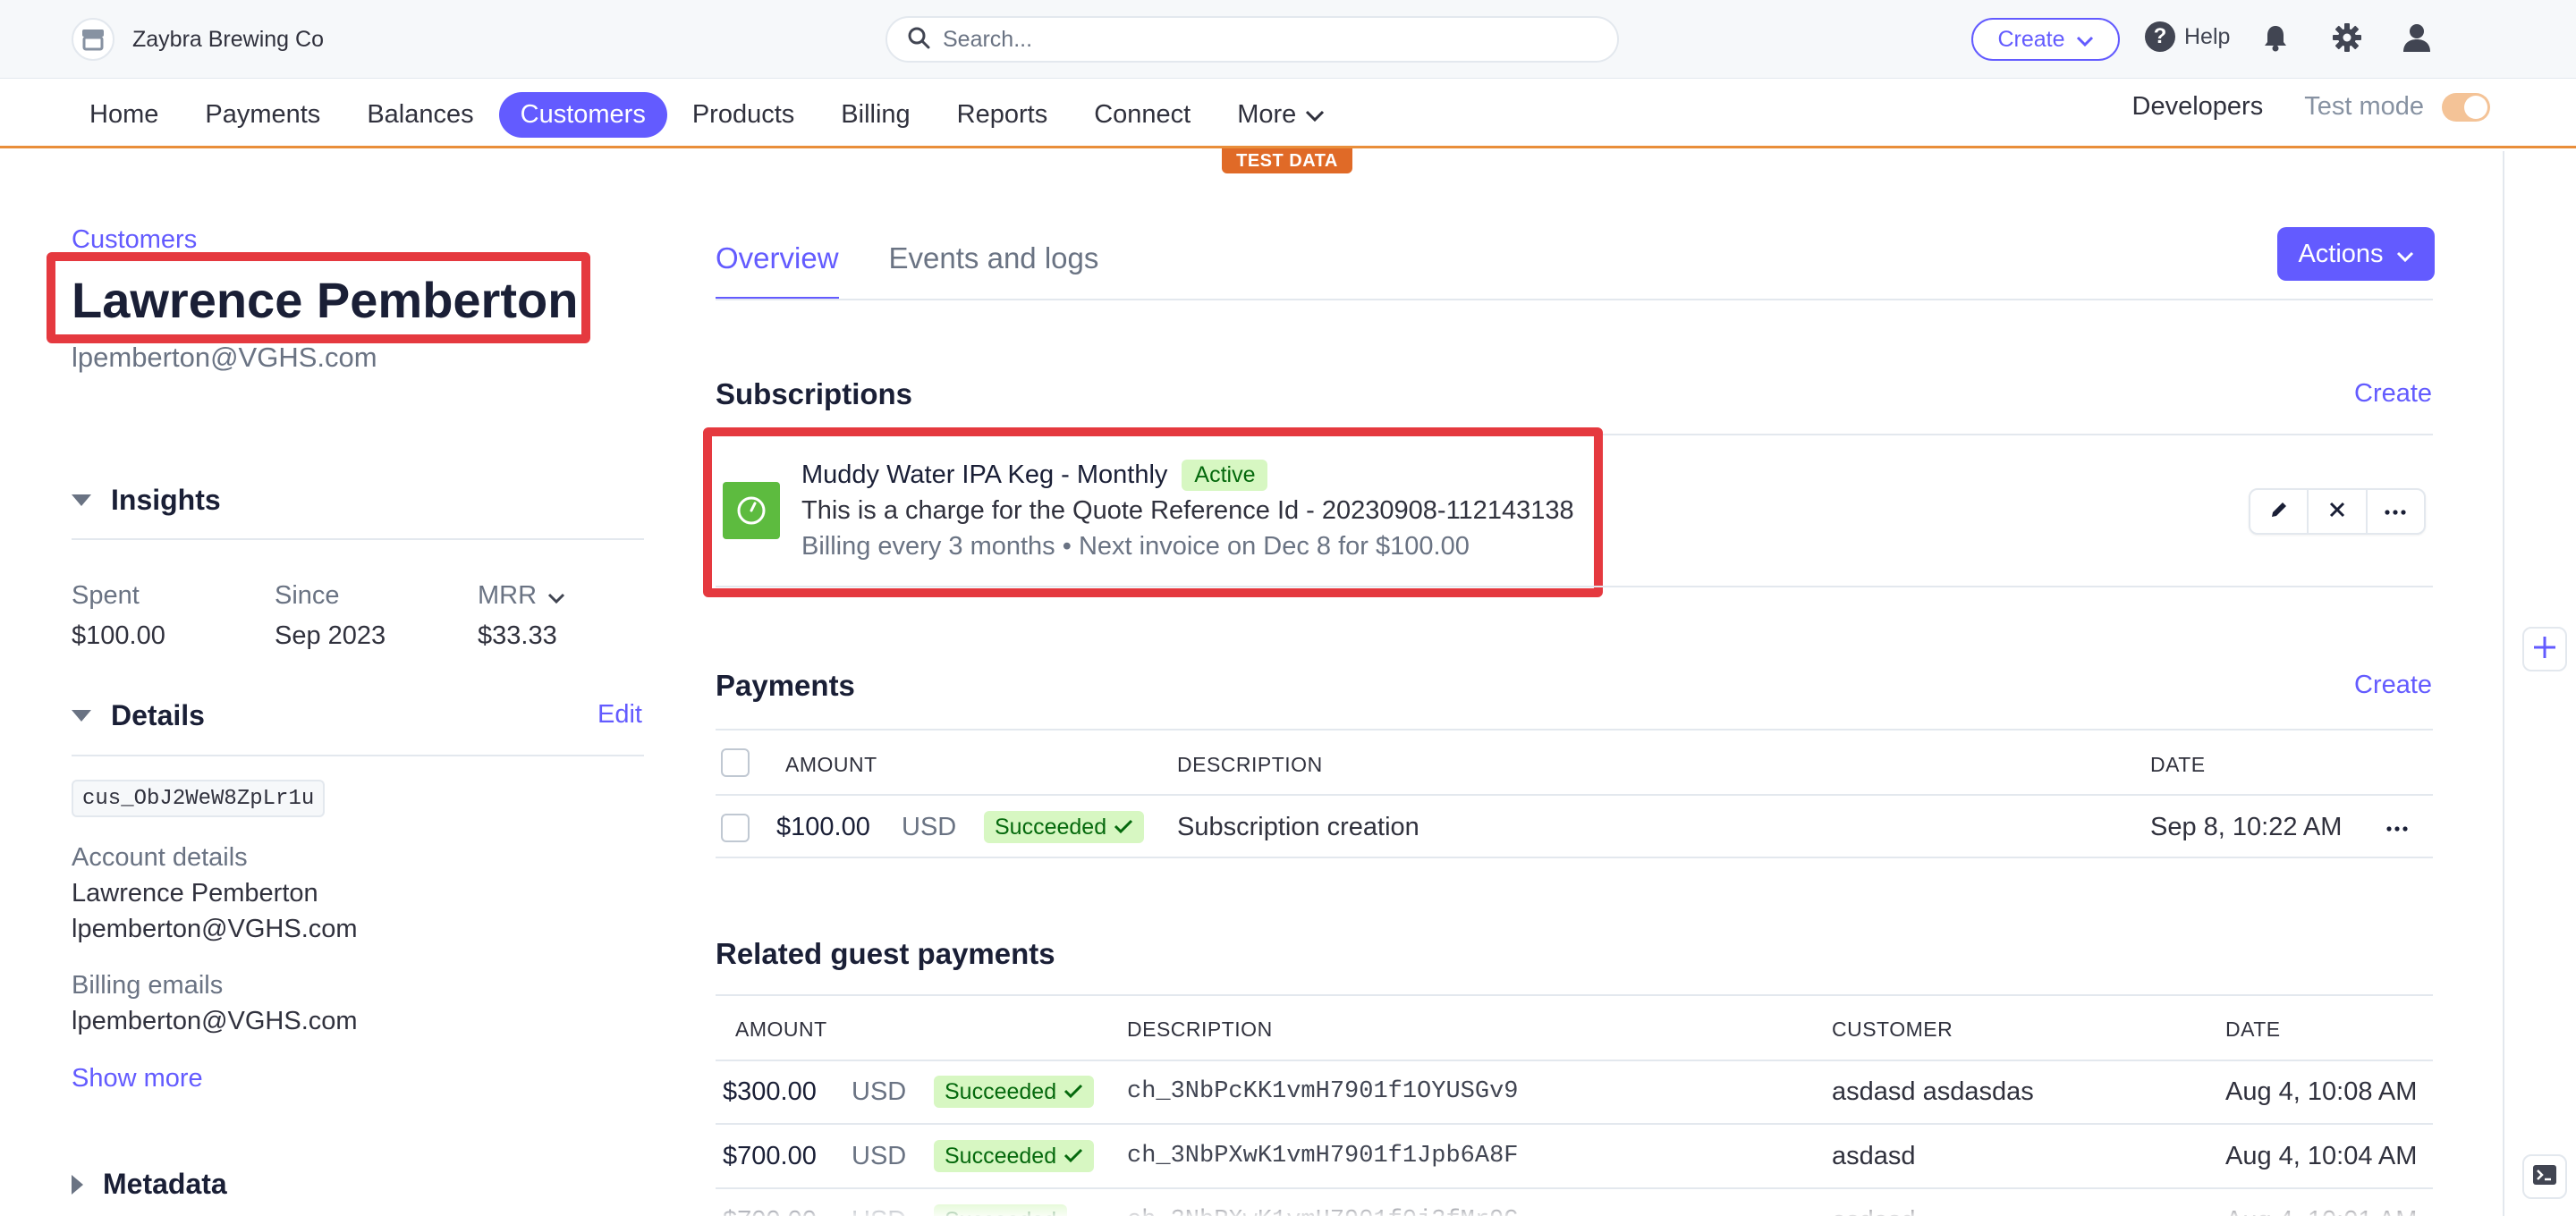 This screenshot has width=2576, height=1216. I want to click on nav-products: Products, so click(743, 115).